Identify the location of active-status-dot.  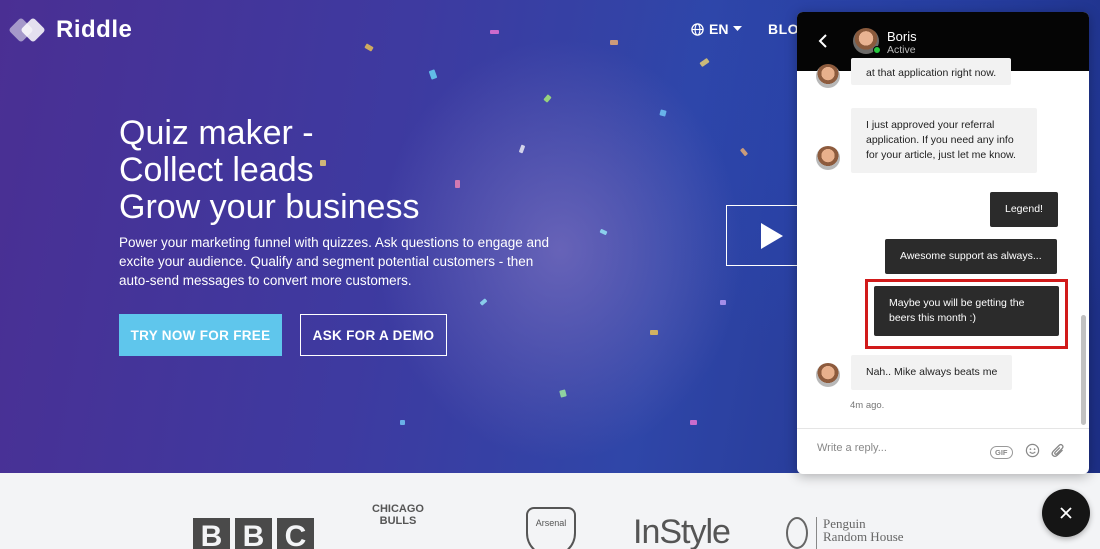
(877, 50).